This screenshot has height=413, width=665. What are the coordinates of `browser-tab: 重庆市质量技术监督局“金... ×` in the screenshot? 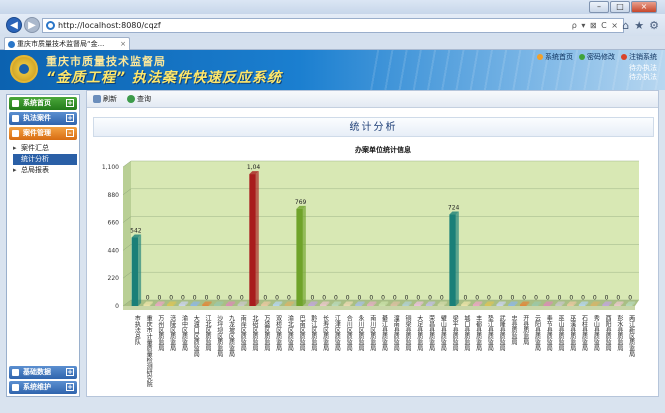 It's located at (67, 43).